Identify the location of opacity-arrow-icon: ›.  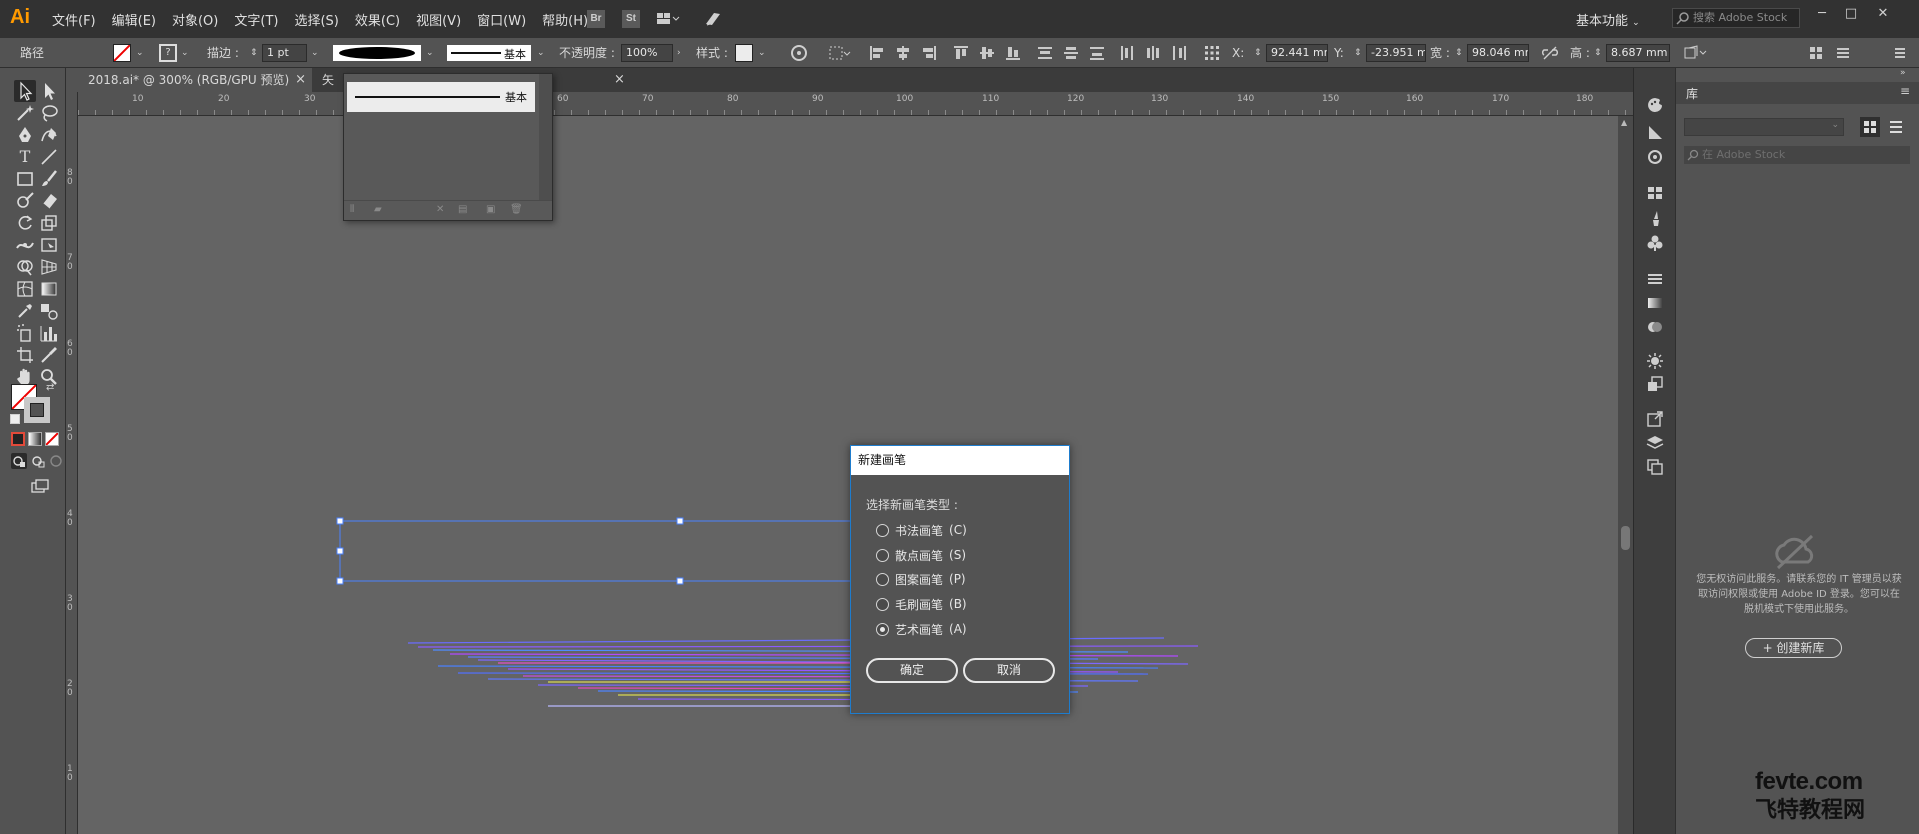
(682, 53).